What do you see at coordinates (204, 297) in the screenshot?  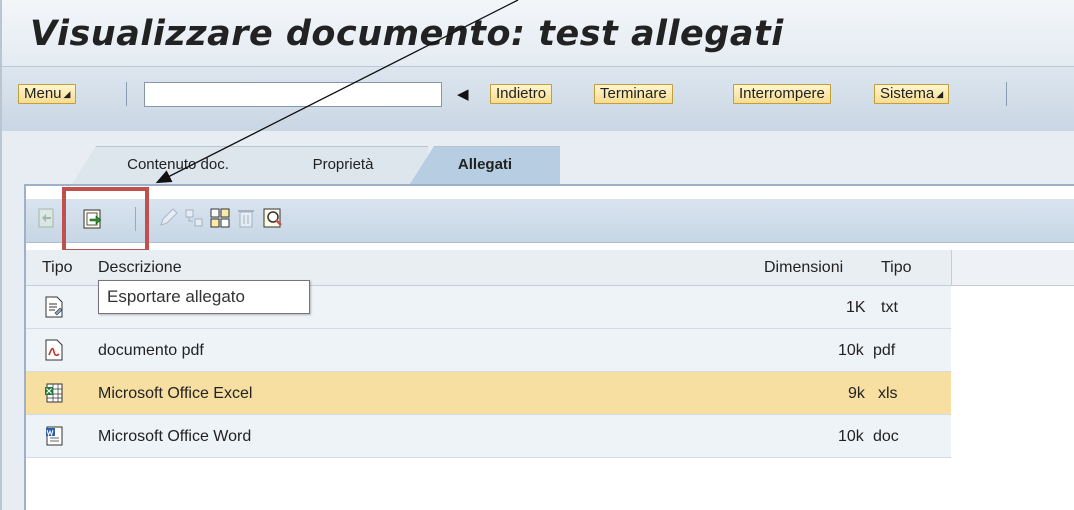 I see `export-tooltip: Esportare allegato` at bounding box center [204, 297].